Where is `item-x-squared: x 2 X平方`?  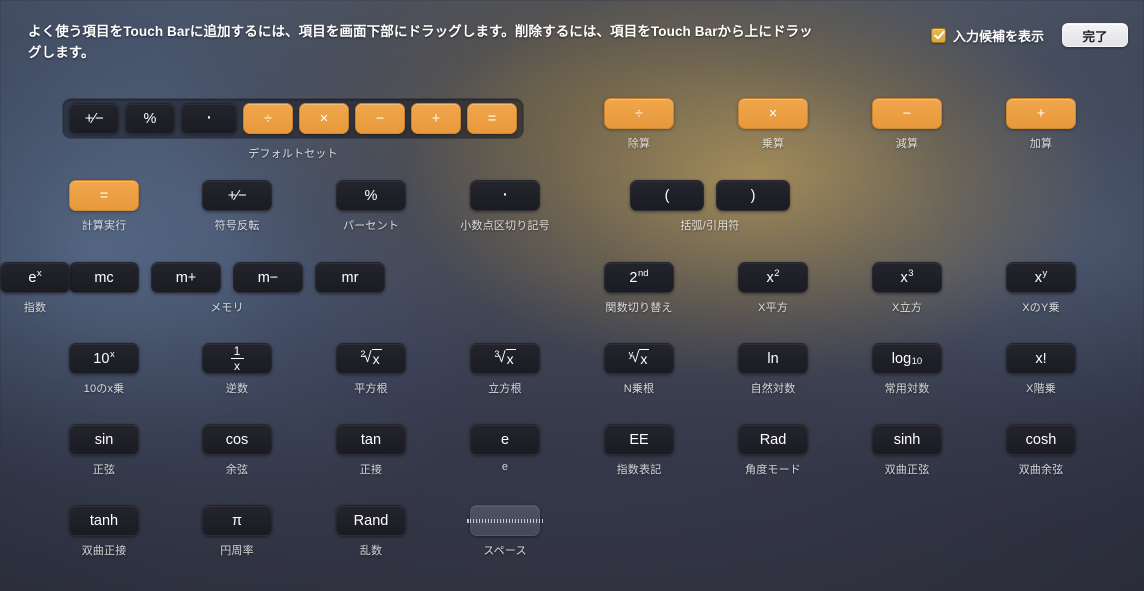
item-x-squared: x 2 X平方 is located at coordinates (773, 288).